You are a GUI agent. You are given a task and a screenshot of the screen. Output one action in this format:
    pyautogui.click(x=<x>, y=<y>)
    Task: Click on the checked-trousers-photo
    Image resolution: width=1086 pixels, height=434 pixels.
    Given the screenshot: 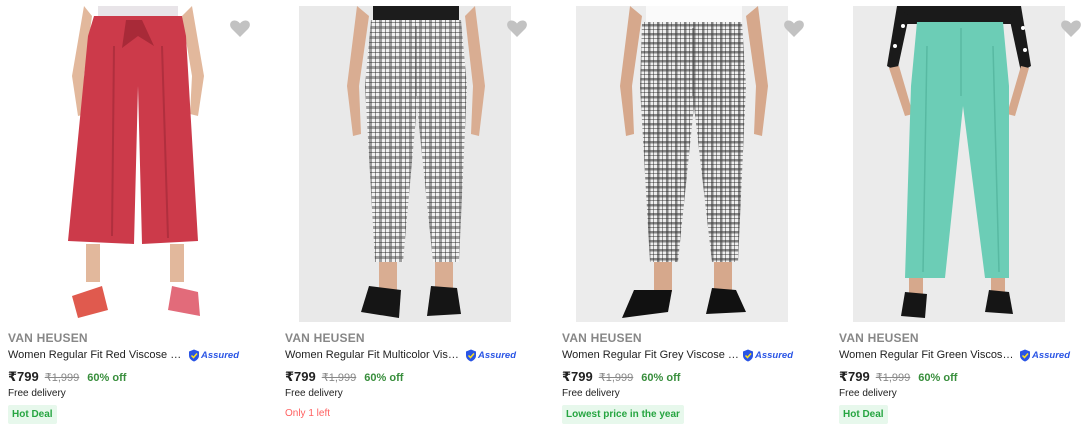 What is the action you would take?
    pyautogui.click(x=405, y=164)
    